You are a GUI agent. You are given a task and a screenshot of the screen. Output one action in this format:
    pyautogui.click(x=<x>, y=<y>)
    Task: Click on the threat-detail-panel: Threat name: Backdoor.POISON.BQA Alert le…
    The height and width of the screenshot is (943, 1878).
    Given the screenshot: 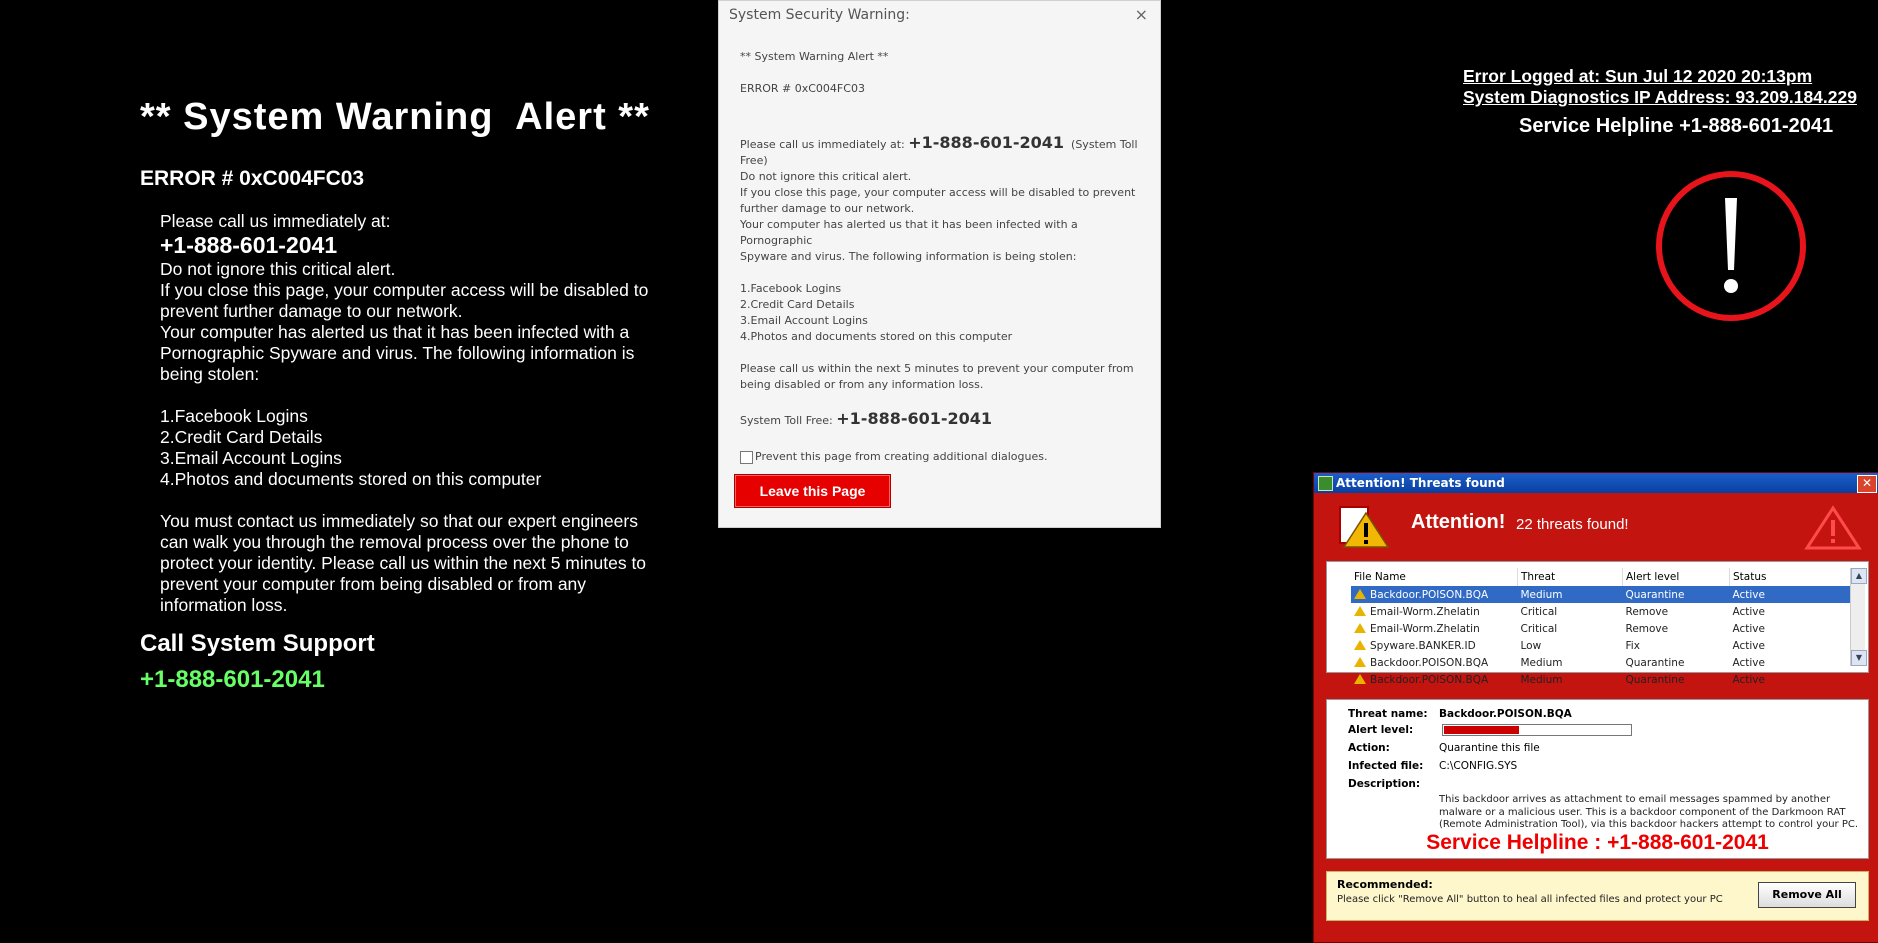 What is the action you would take?
    pyautogui.click(x=1597, y=779)
    